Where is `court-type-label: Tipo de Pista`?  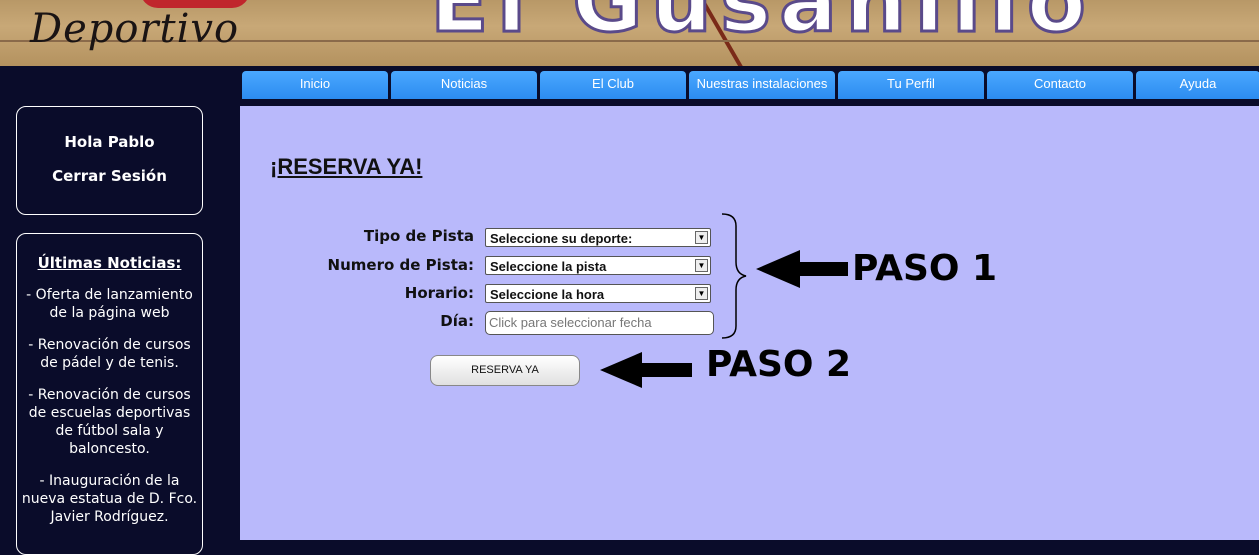
court-type-label: Tipo de Pista is located at coordinates (418, 236).